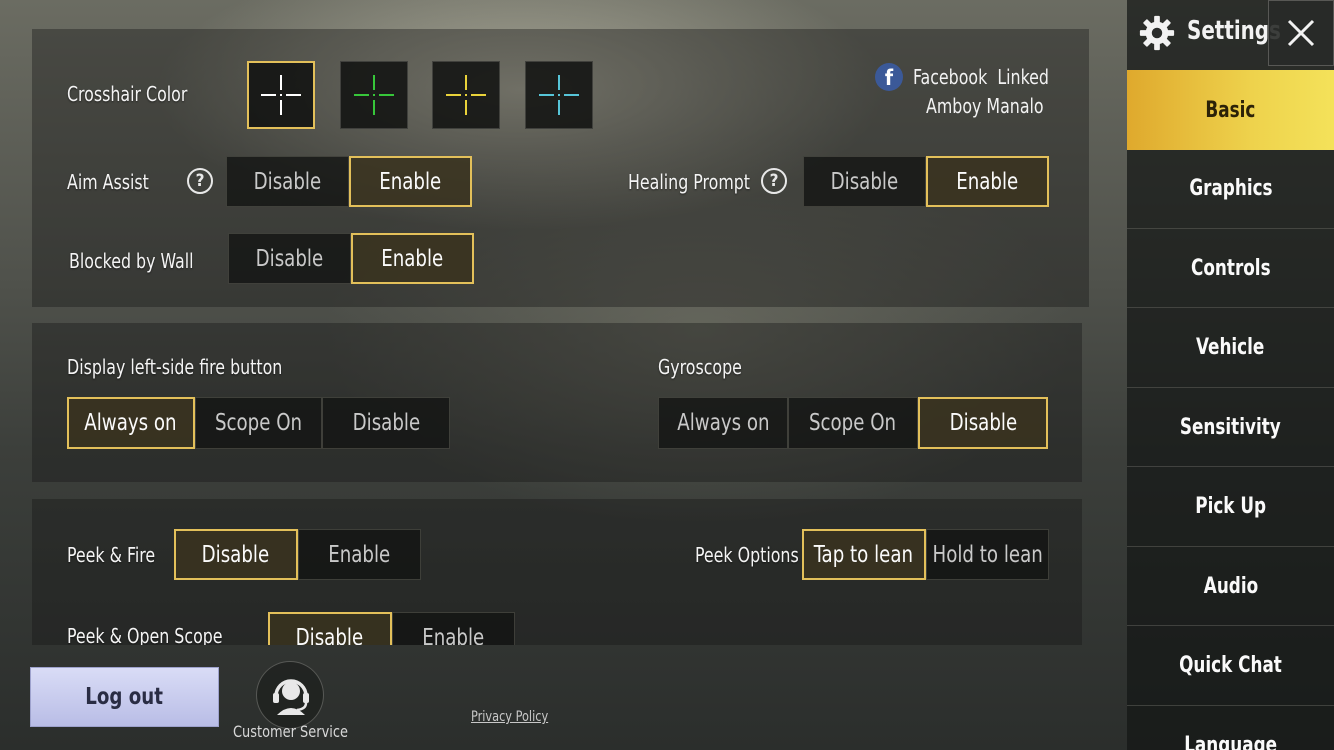  Describe the element at coordinates (747, 555) in the screenshot. I see `peek-options-label: Peek Options` at that location.